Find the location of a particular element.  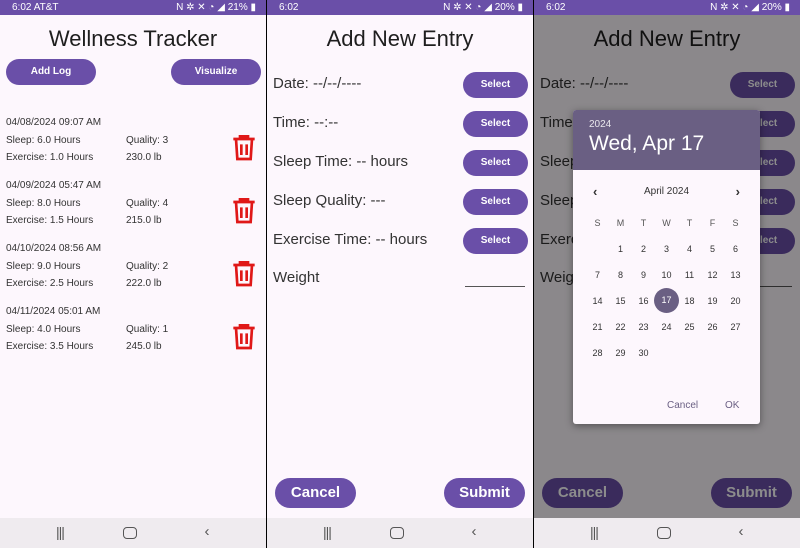

calendar-day: 2 is located at coordinates (643, 249).